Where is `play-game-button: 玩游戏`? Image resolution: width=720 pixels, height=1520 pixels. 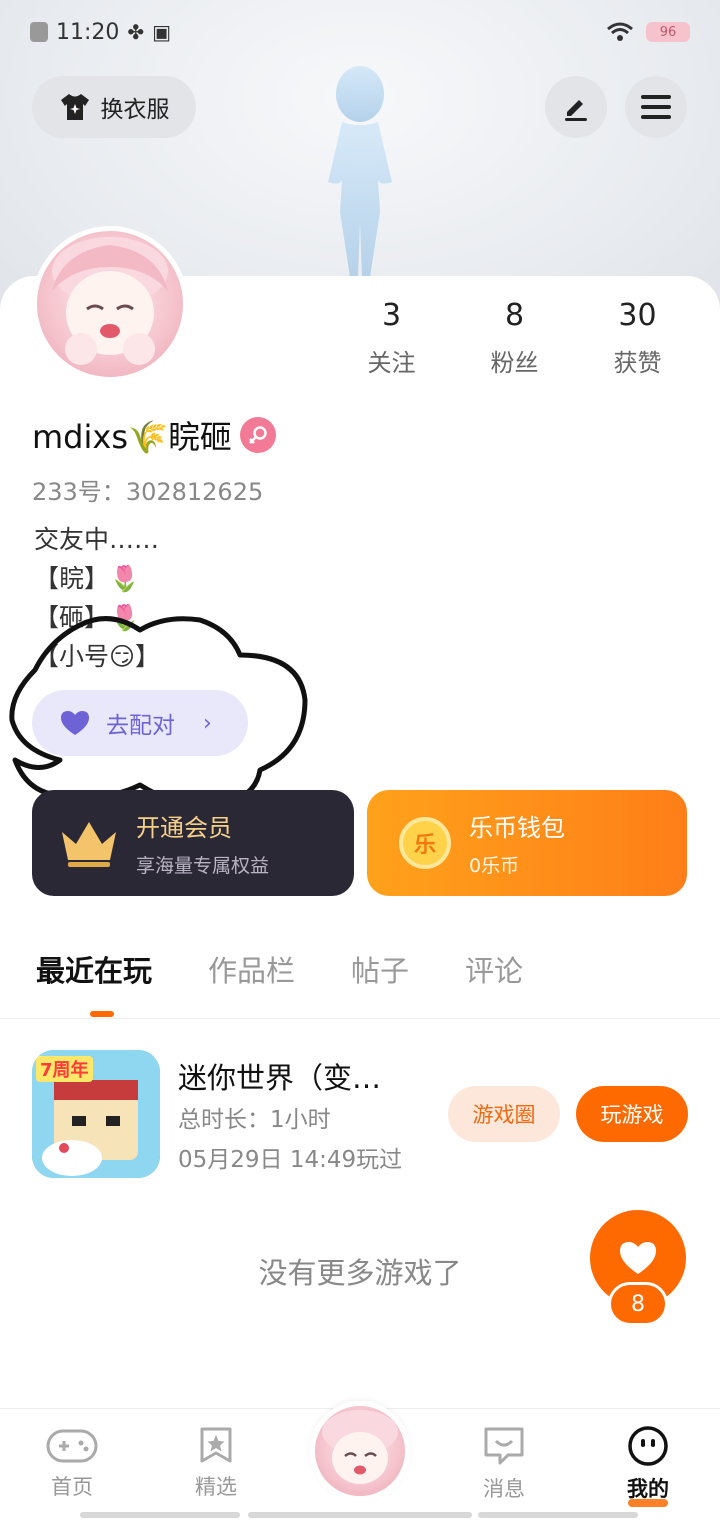 play-game-button: 玩游戏 is located at coordinates (632, 1114).